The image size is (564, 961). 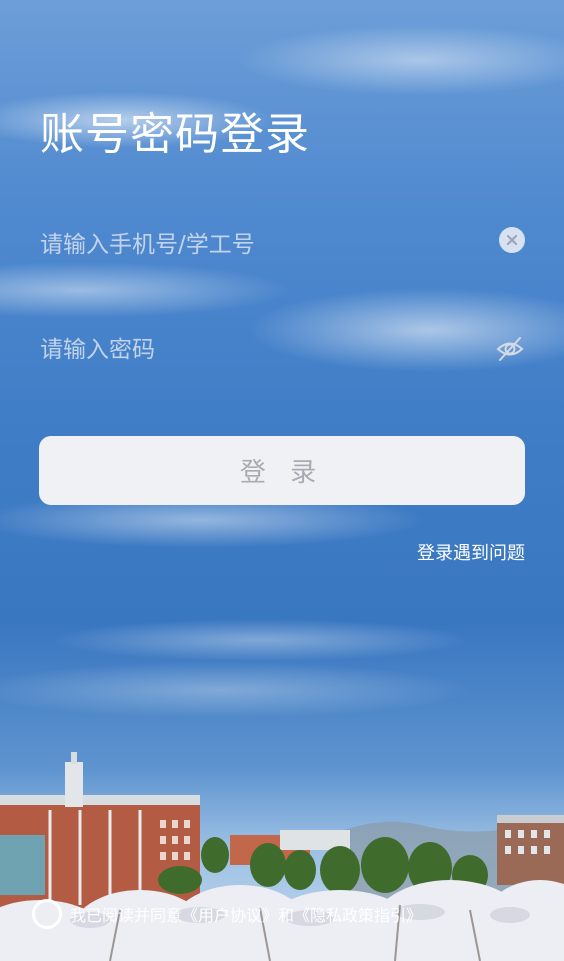 I want to click on login-button: 登 录, so click(x=282, y=470).